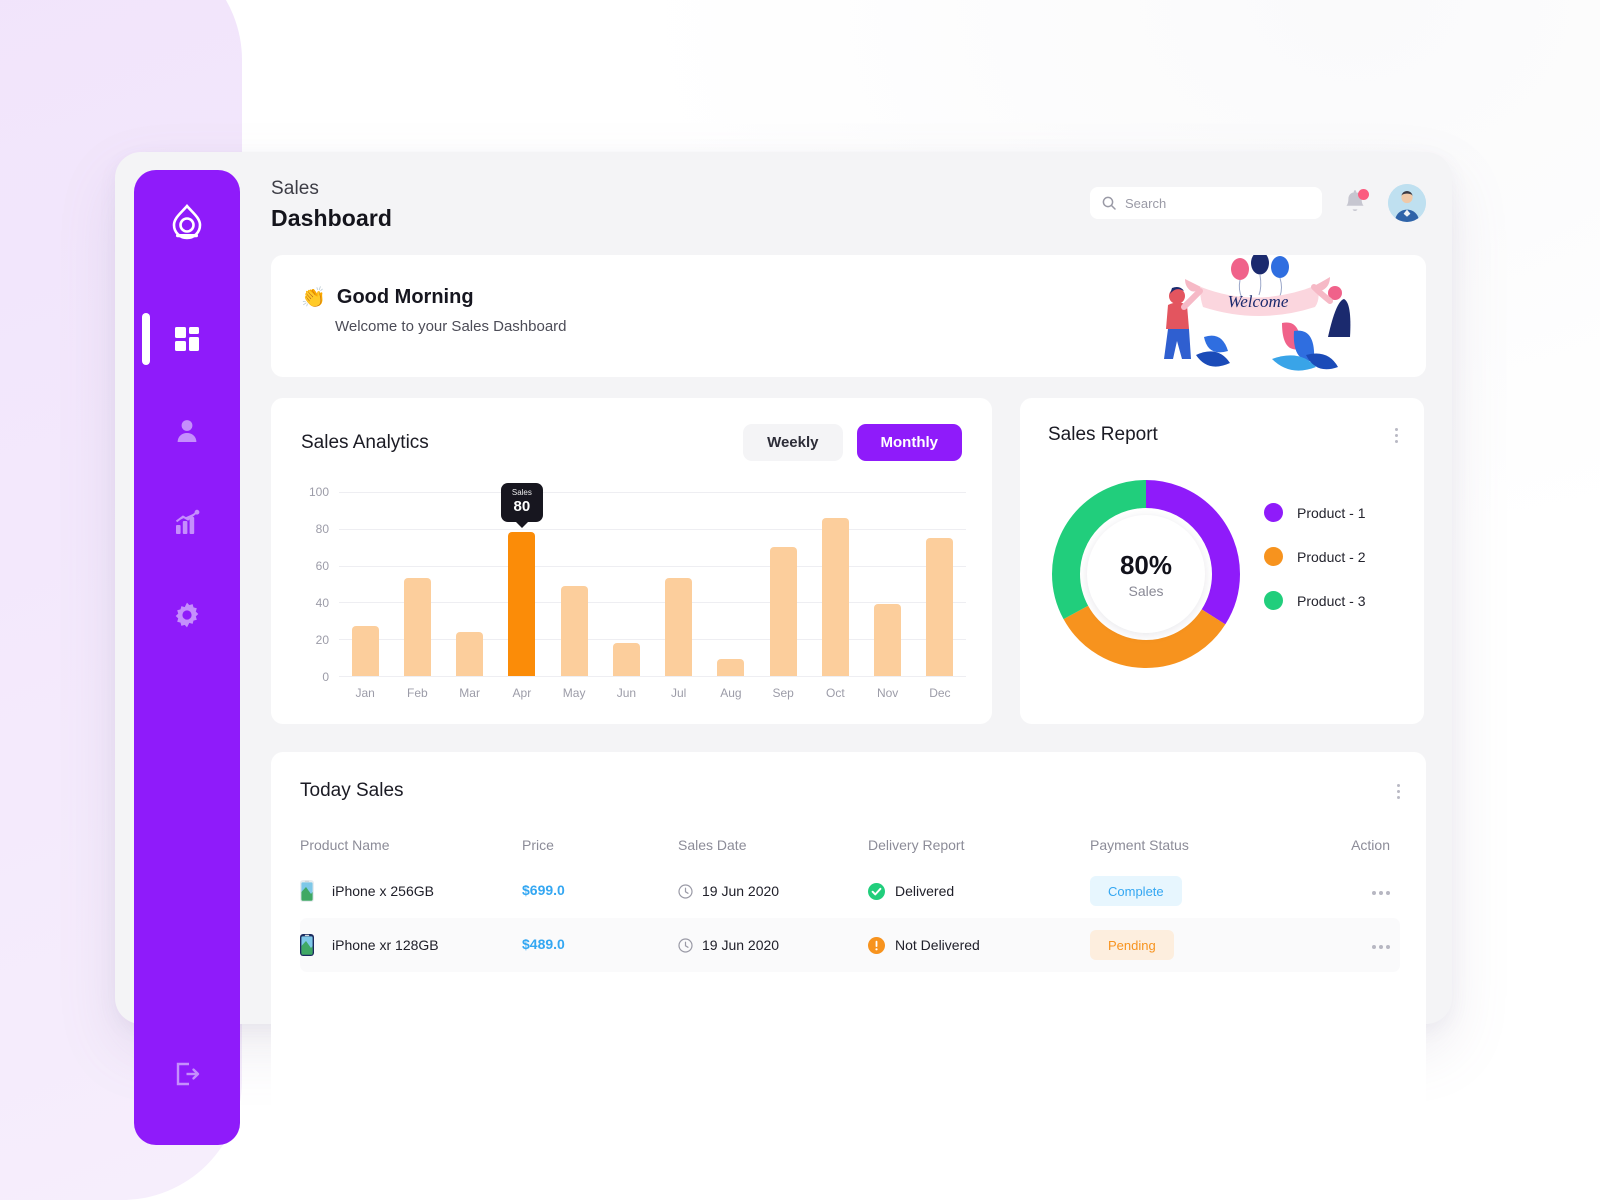 This screenshot has height=1200, width=1600. Describe the element at coordinates (888, 596) in the screenshot. I see `bar-slot: Nov` at that location.